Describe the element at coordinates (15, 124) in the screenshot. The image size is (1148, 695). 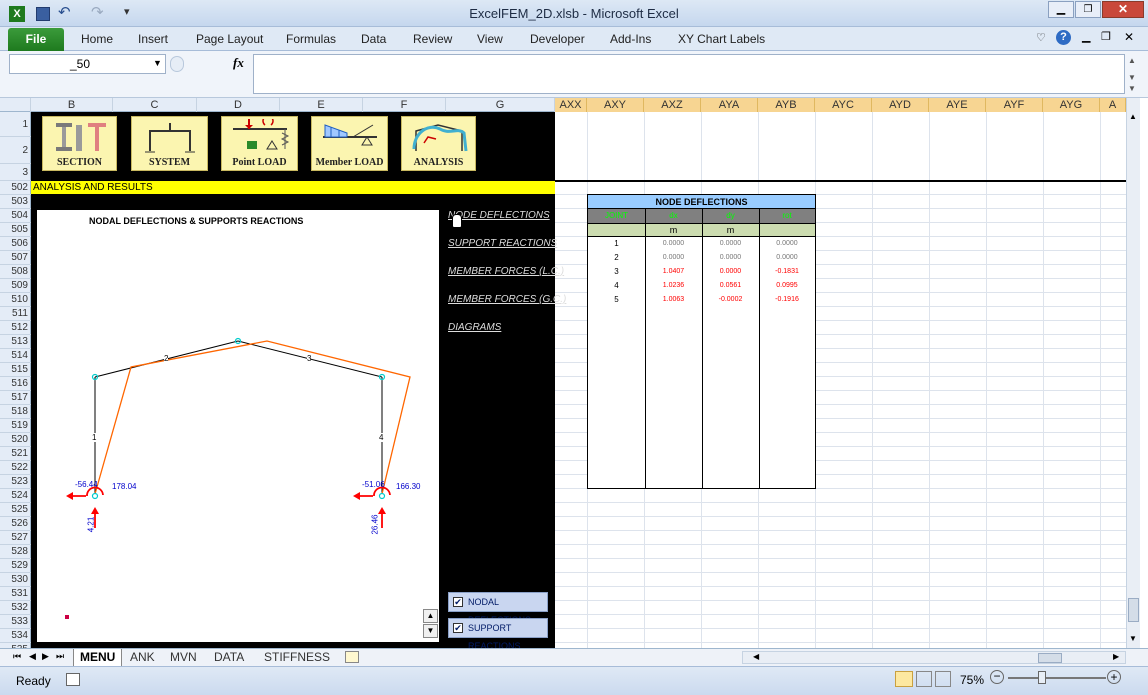
I see `row-header: 1` at that location.